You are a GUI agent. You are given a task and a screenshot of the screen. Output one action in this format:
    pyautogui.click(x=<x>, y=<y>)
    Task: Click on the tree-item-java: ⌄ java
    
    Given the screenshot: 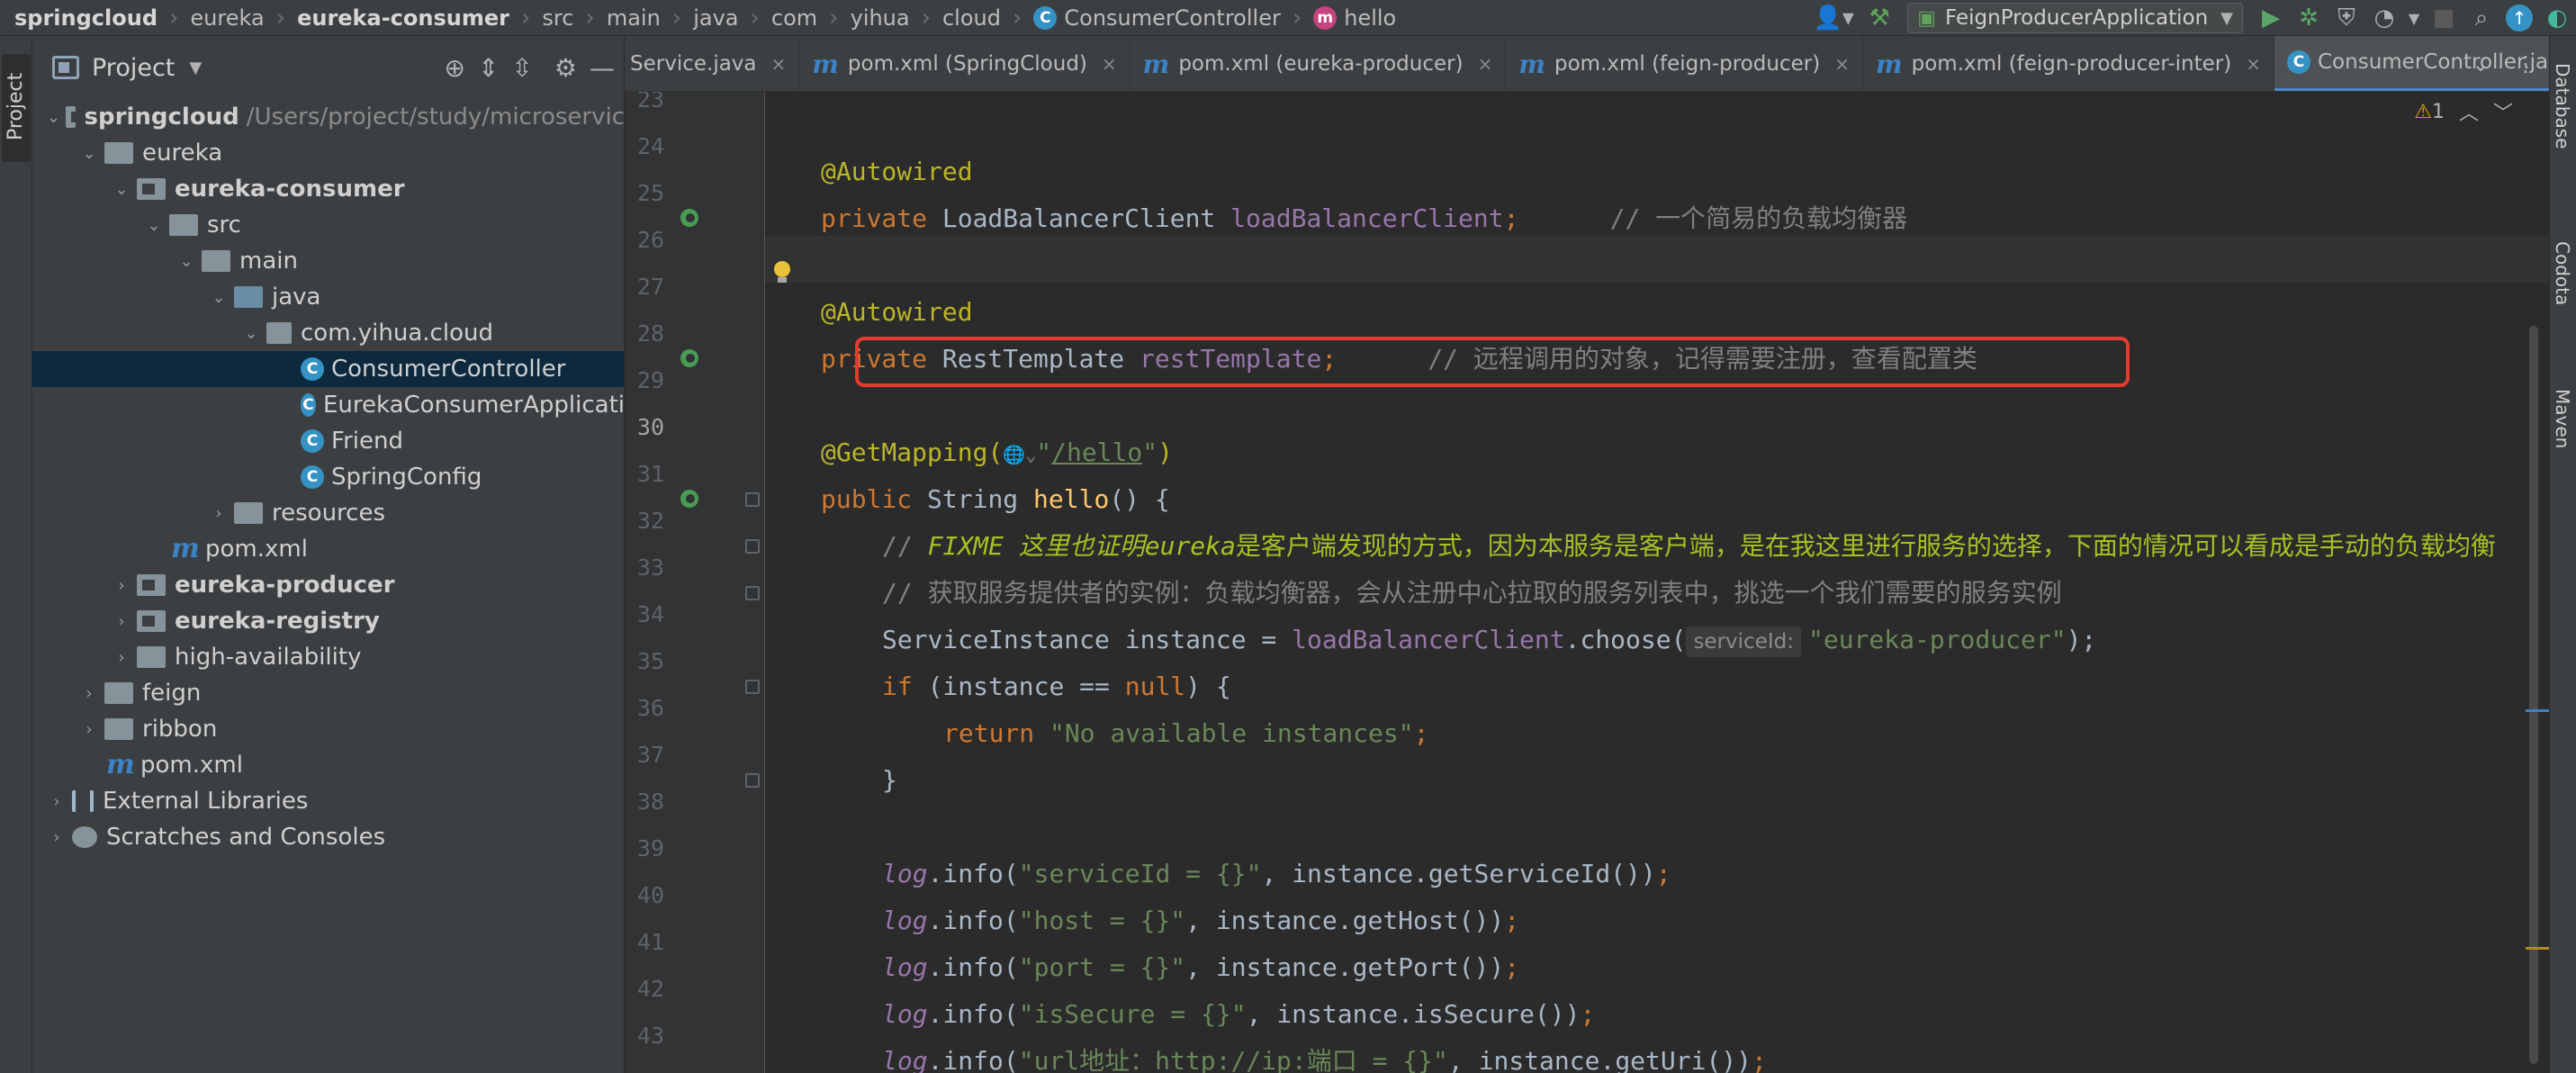 What is the action you would take?
    pyautogui.click(x=328, y=297)
    